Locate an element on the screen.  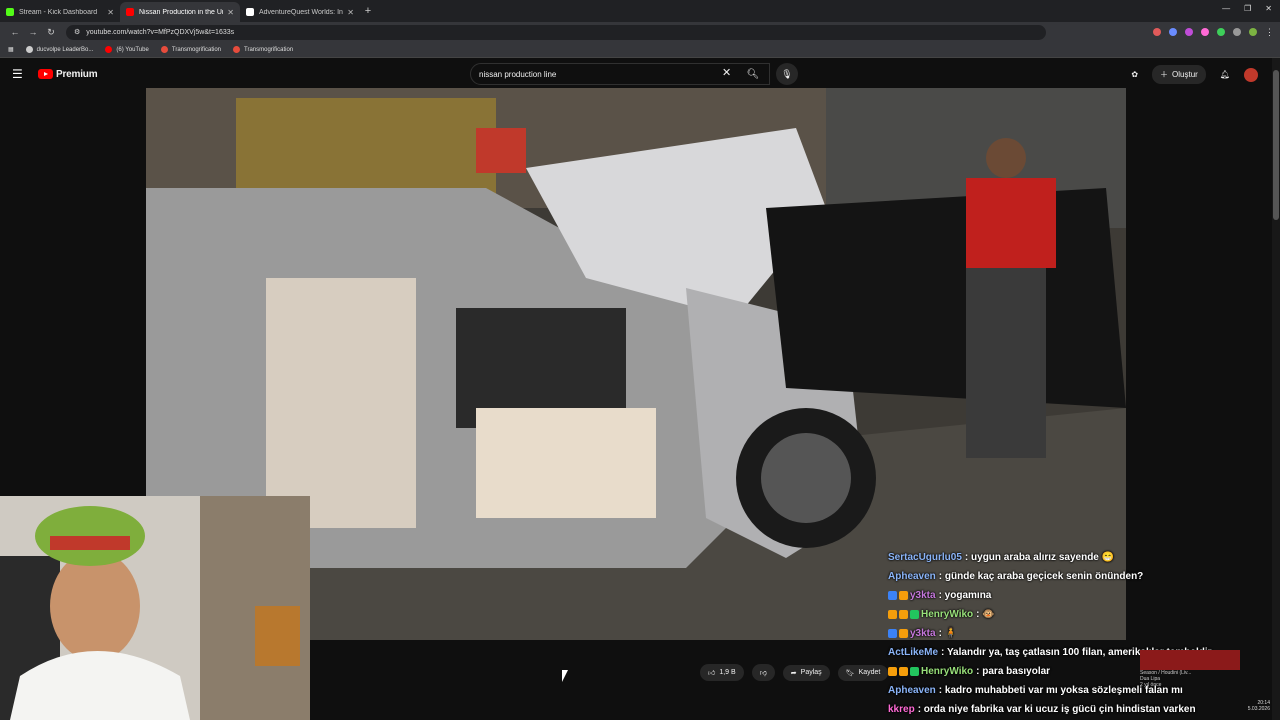
thumbs-down-icon: 👎︎ is located at coordinates (763, 673).